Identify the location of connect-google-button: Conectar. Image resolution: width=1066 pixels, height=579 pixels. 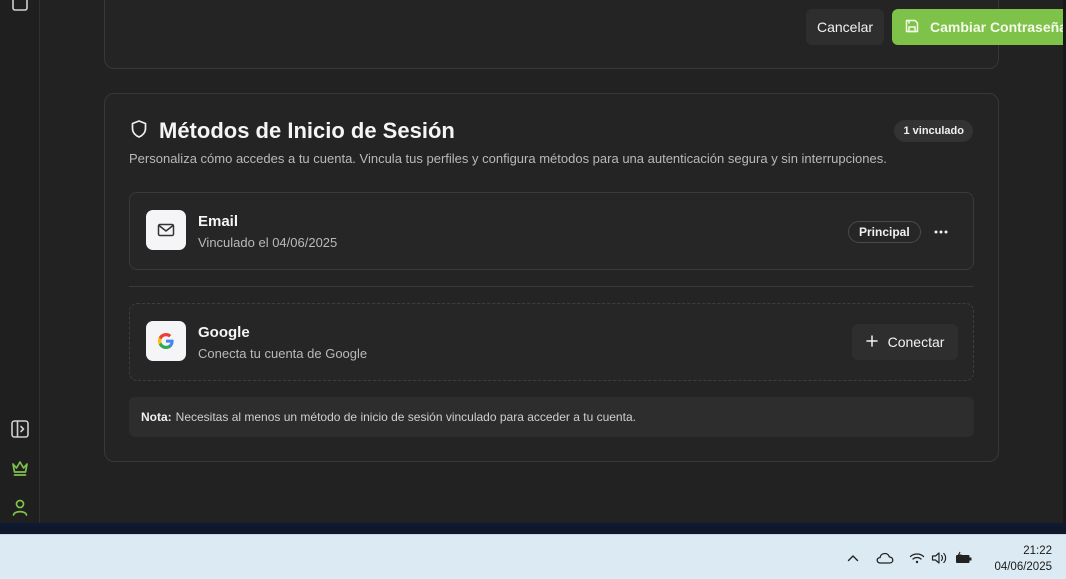
(905, 342).